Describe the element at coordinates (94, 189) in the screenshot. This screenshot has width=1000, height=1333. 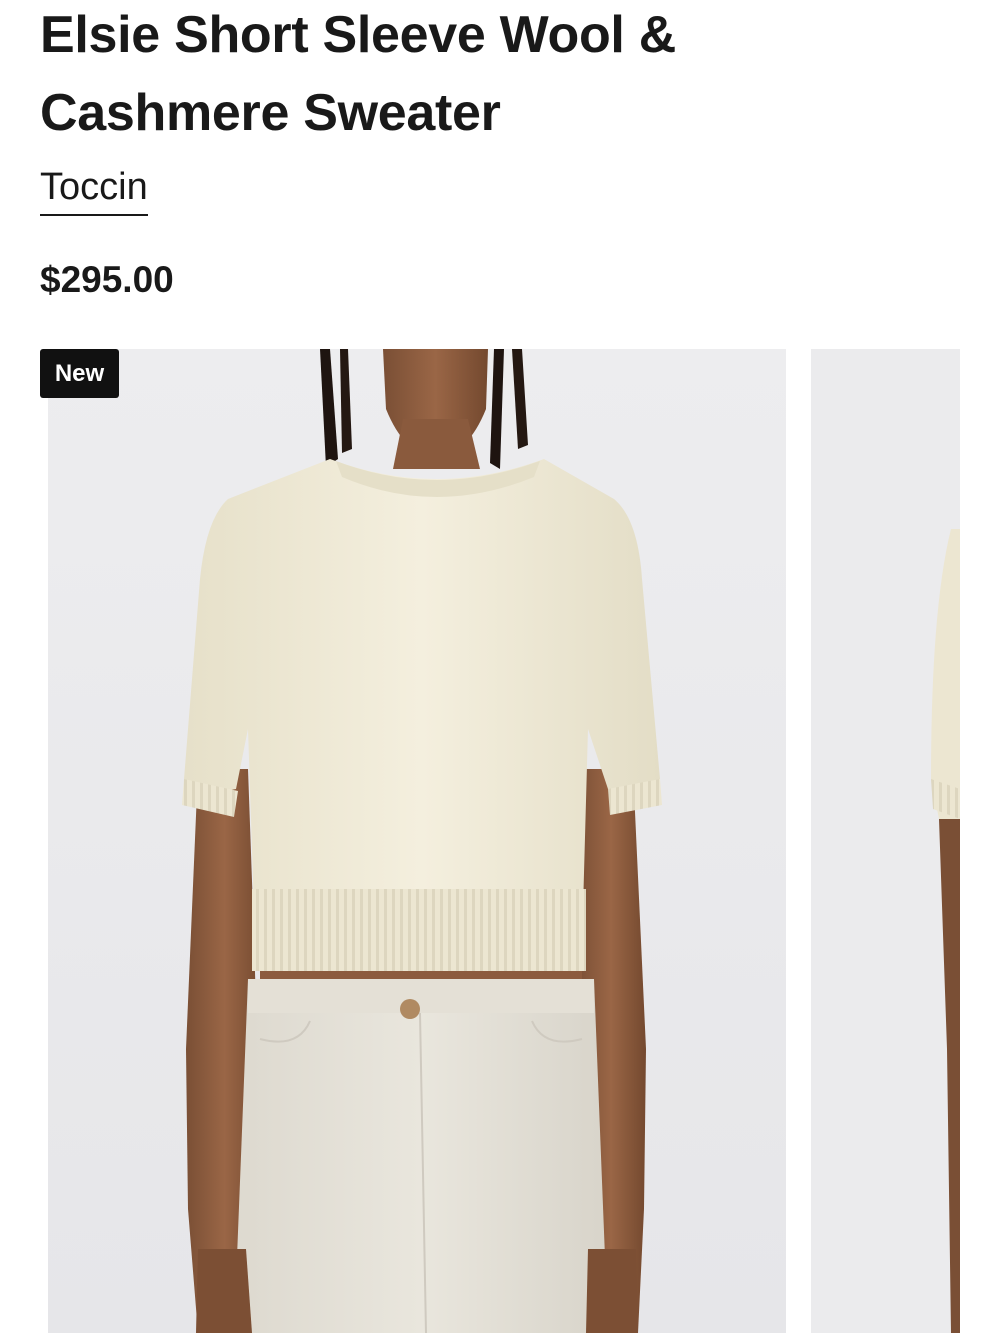
I see `brand-link: Toccin` at that location.